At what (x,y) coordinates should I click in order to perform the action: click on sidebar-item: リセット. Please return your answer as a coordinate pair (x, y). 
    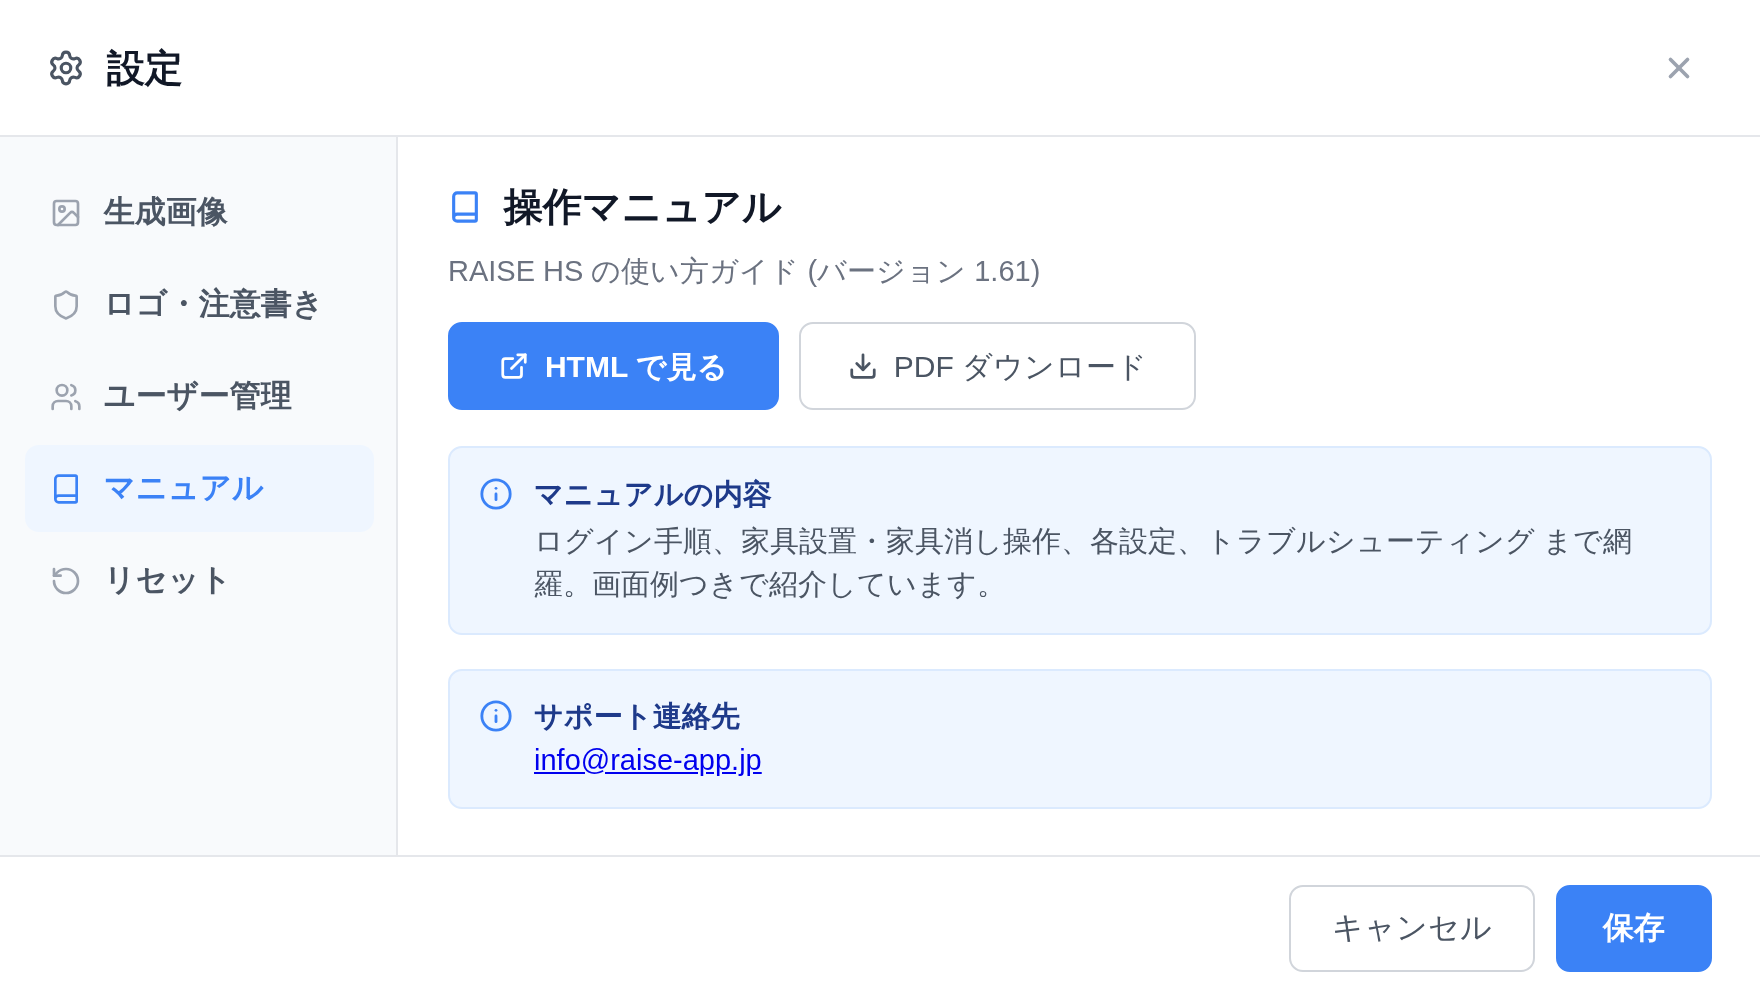
    Looking at the image, I should click on (199, 580).